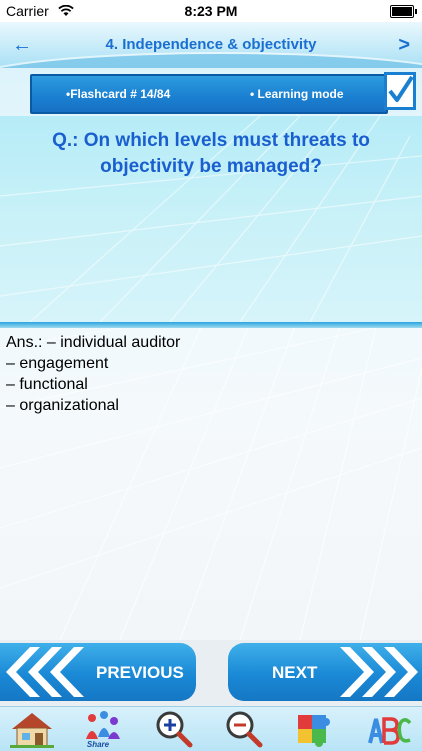 This screenshot has width=422, height=751. Describe the element at coordinates (297, 94) in the screenshot. I see `mode-label: • Learning mode` at that location.